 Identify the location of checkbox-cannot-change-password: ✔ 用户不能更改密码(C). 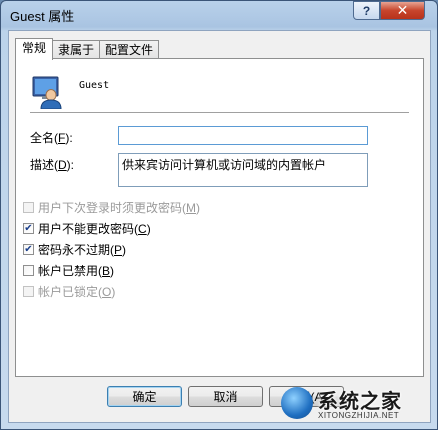
(87, 228).